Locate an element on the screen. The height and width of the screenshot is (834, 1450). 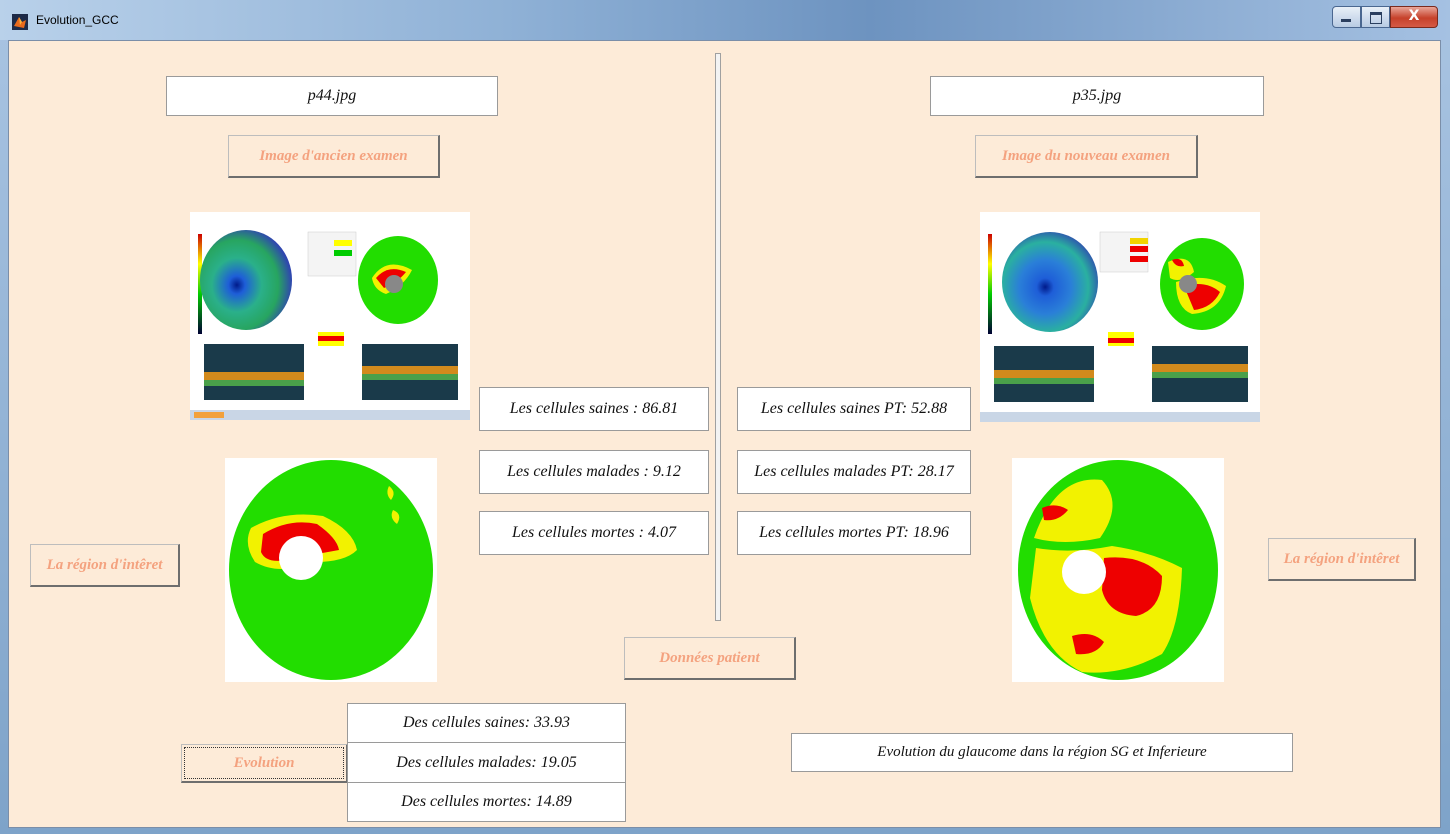
close-icon: X is located at coordinates (1414, 16).